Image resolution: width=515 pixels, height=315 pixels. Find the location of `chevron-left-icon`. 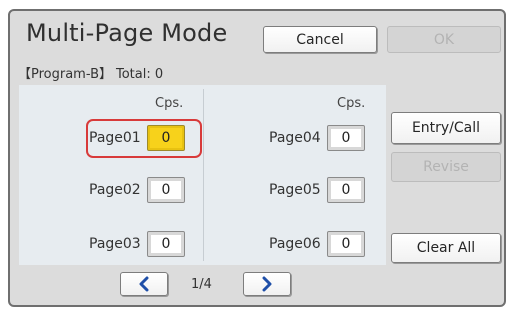

chevron-left-icon is located at coordinates (144, 284).